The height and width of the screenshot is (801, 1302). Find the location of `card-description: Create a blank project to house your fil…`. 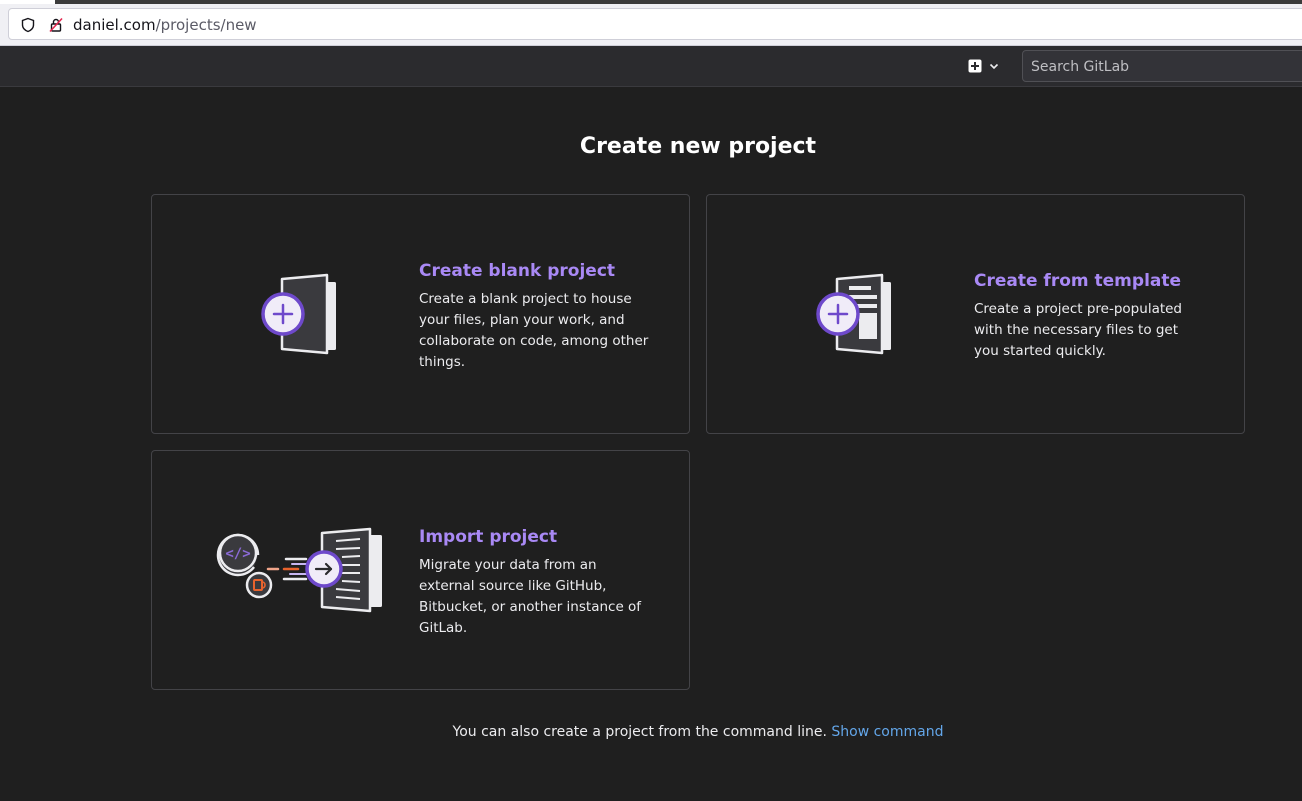

card-description: Create a blank project to house your fil… is located at coordinates (534, 330).